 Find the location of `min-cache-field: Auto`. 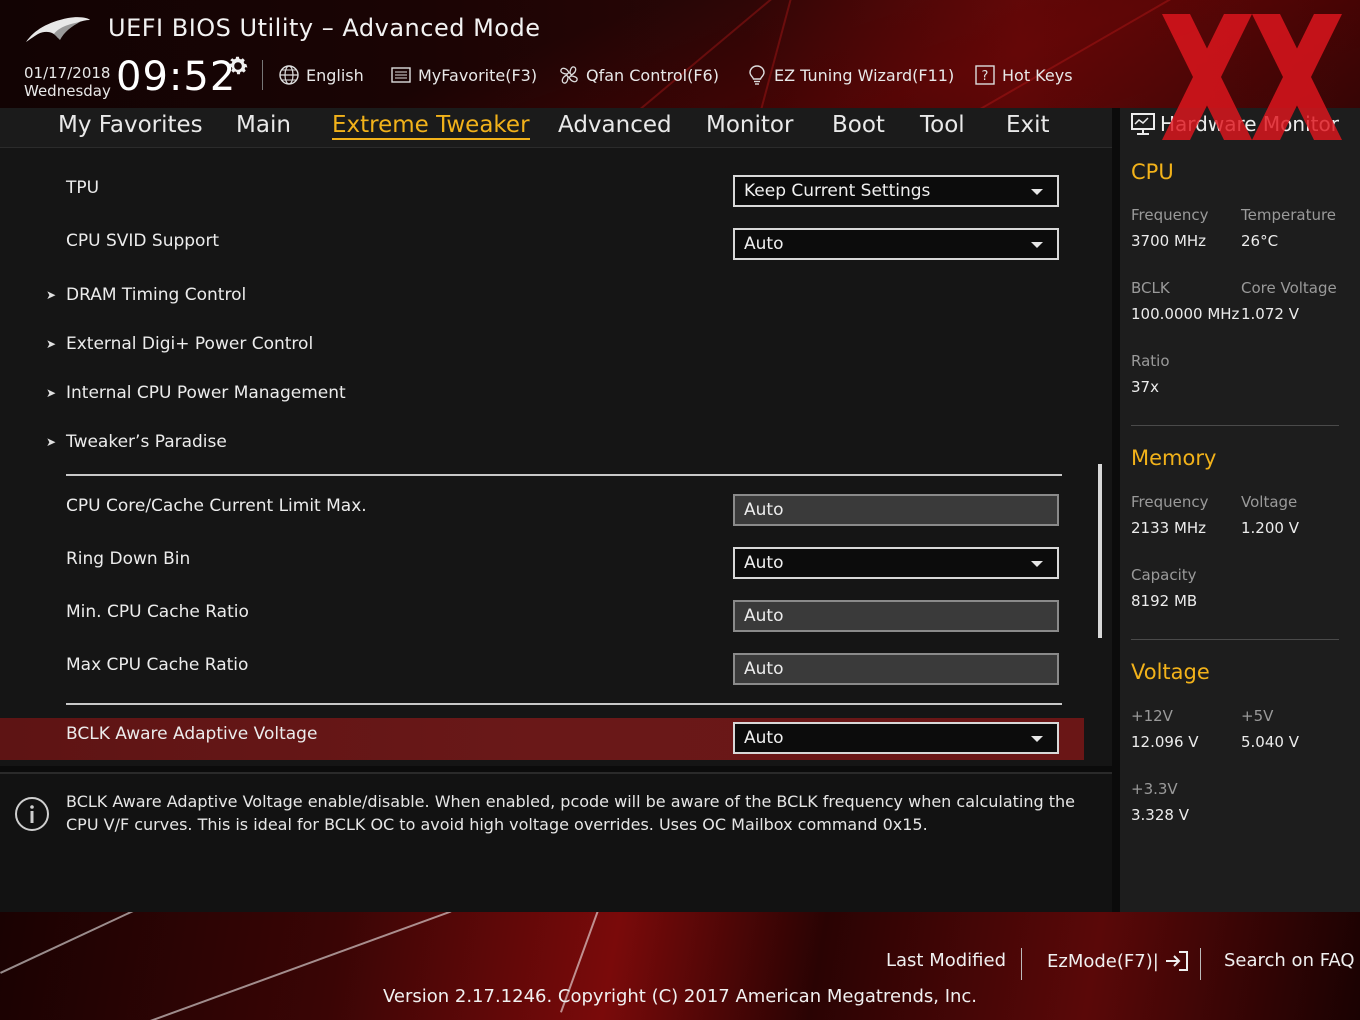

min-cache-field: Auto is located at coordinates (896, 616).